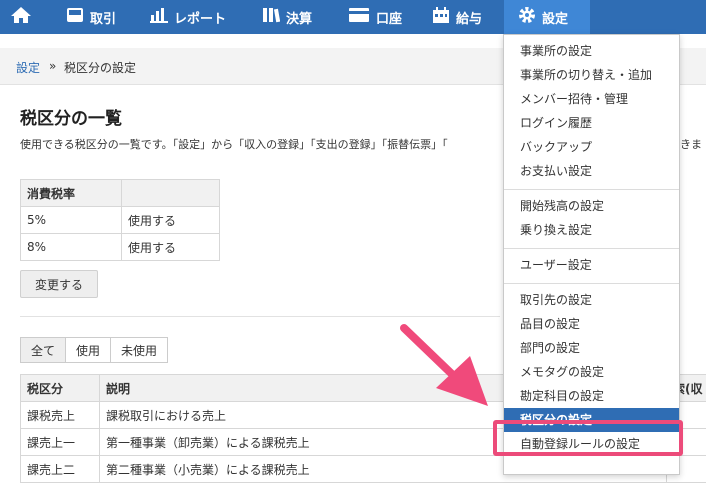 Image resolution: width=706 pixels, height=483 pixels. What do you see at coordinates (260, 316) in the screenshot?
I see `divider` at bounding box center [260, 316].